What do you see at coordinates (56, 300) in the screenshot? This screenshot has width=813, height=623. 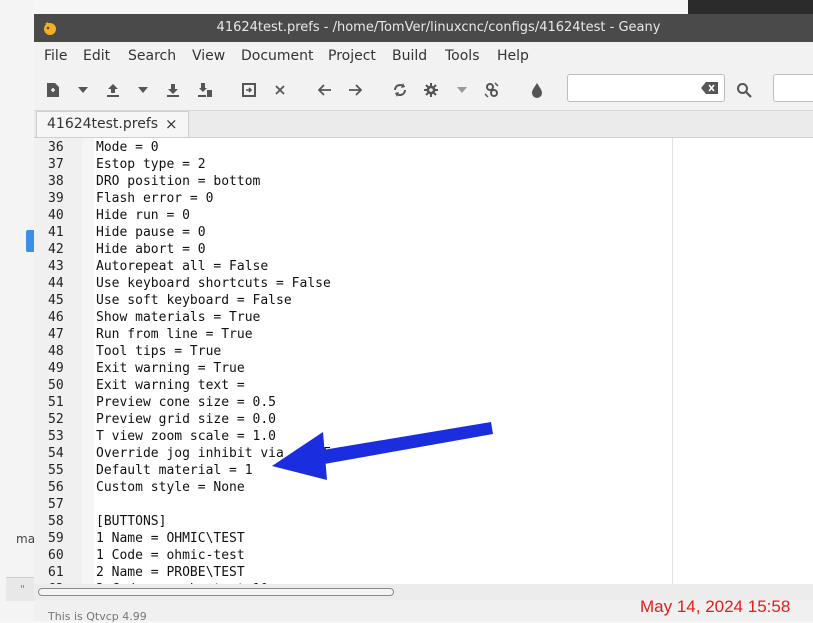 I see `line-number: 45` at bounding box center [56, 300].